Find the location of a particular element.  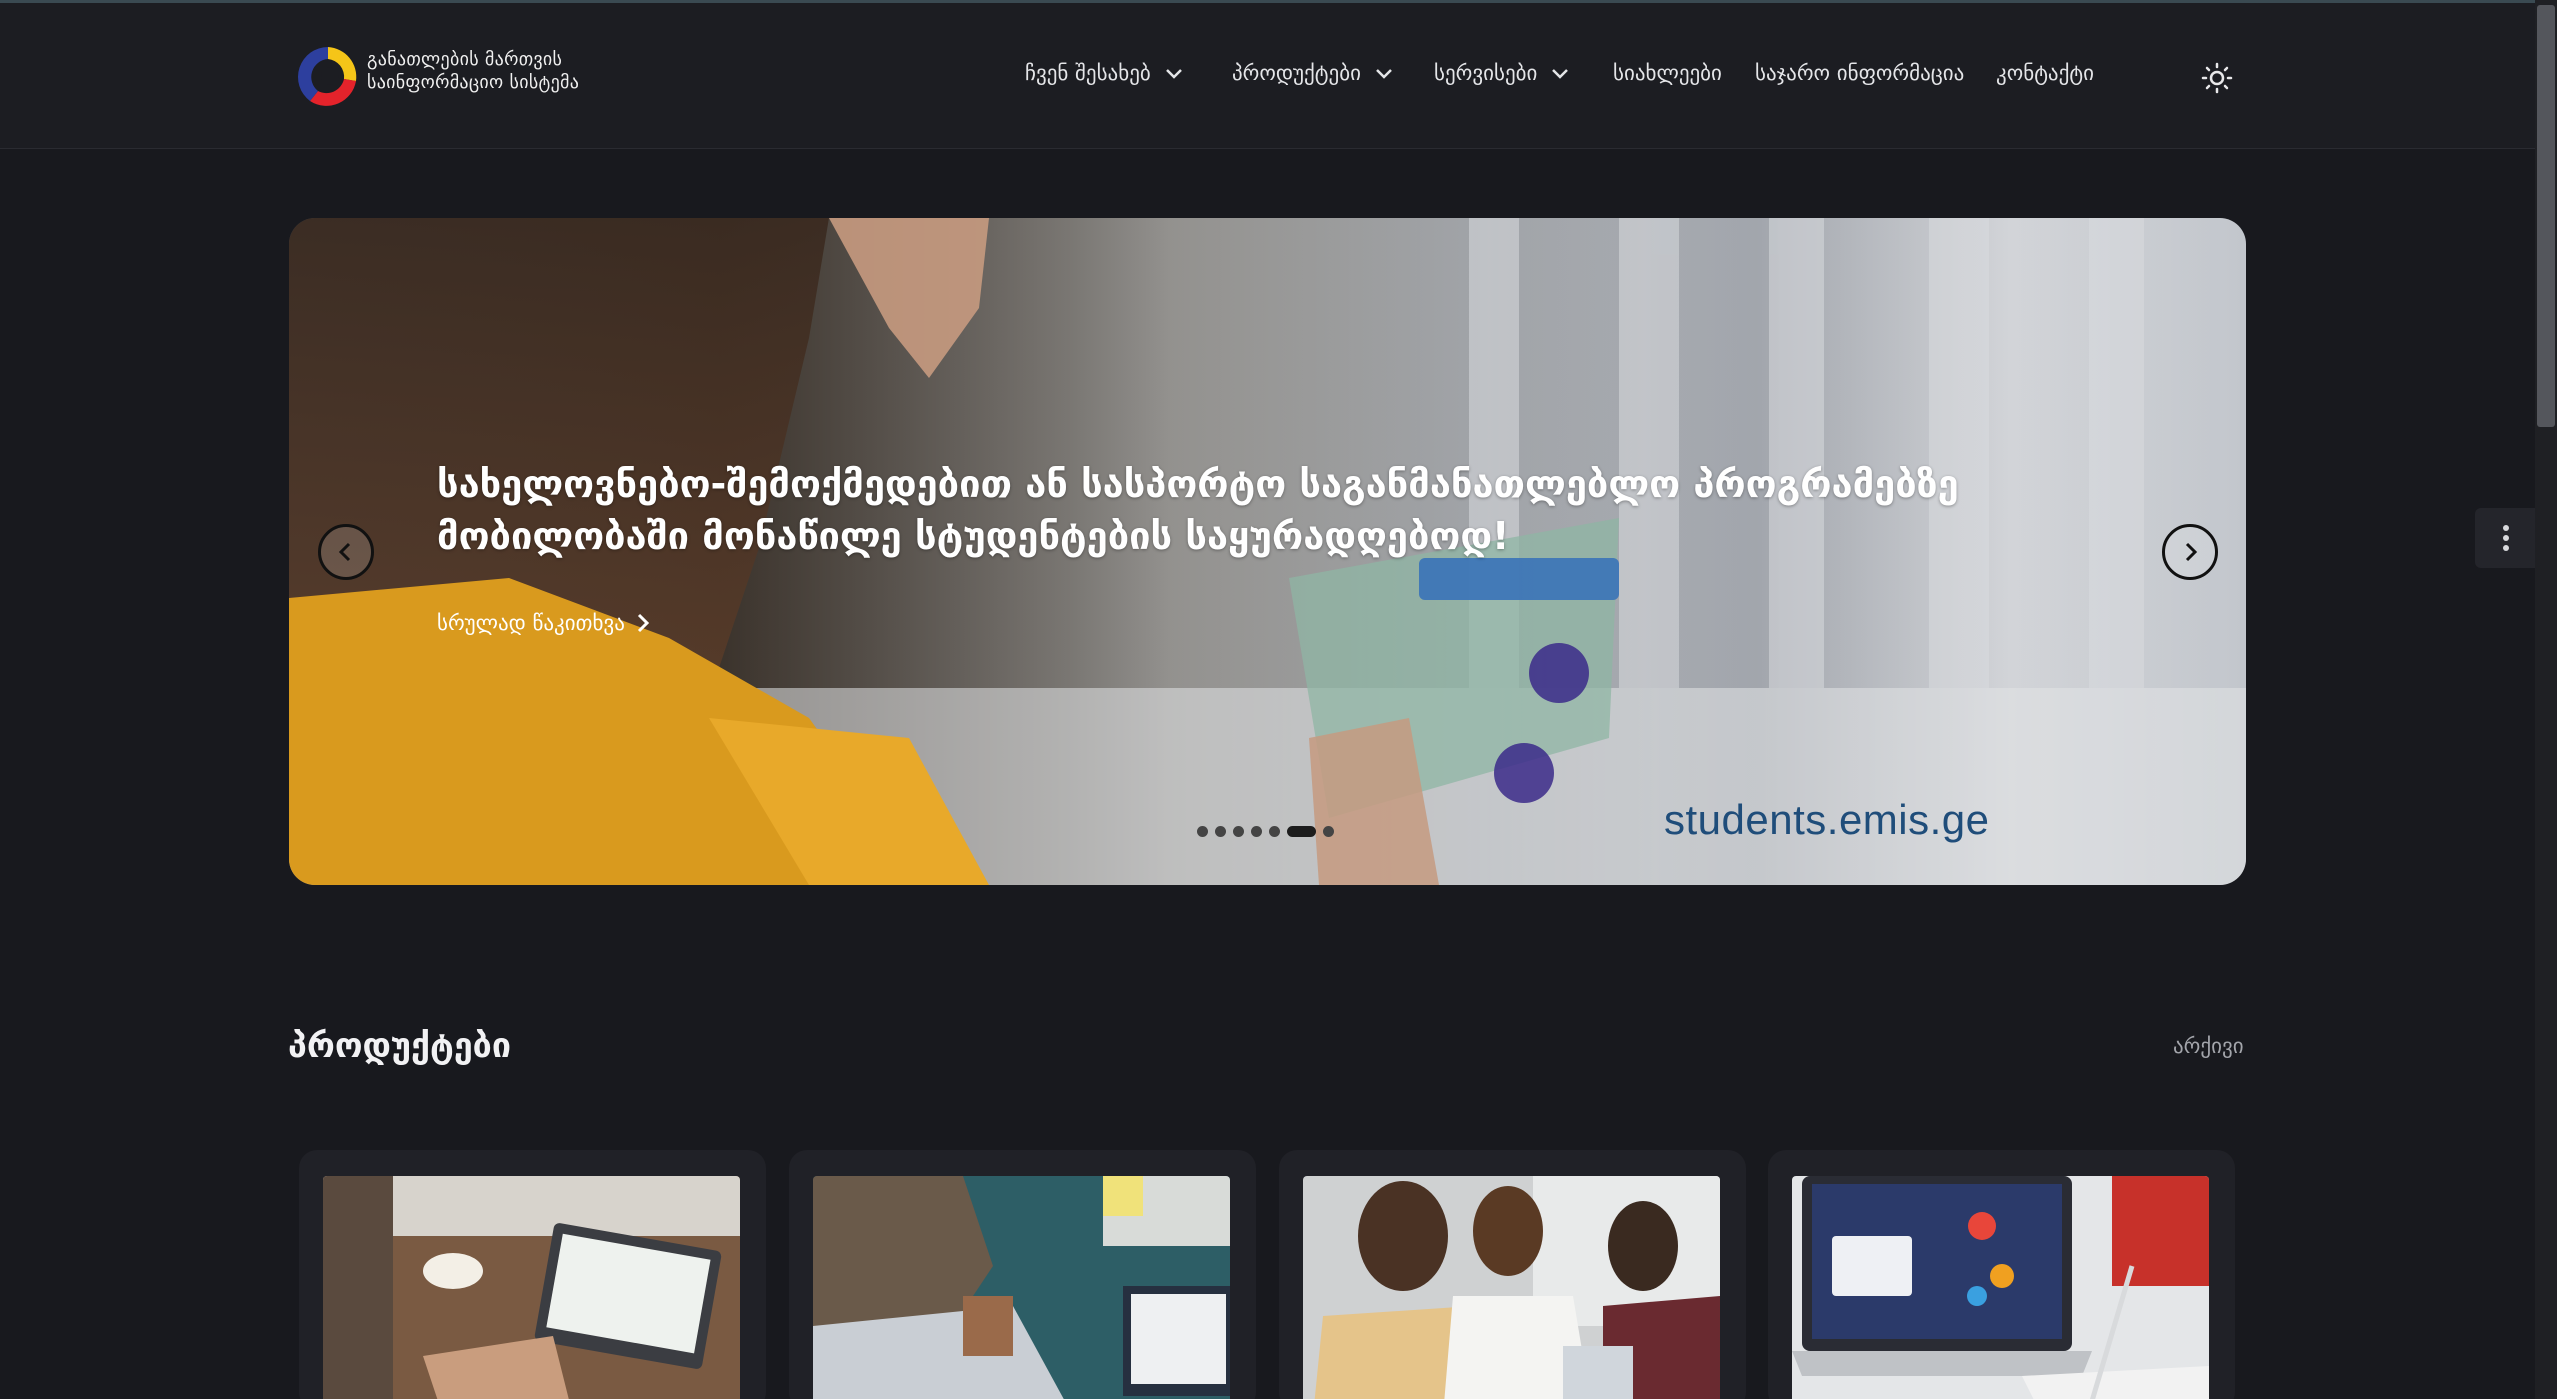

carousel-next-button is located at coordinates (2190, 552).